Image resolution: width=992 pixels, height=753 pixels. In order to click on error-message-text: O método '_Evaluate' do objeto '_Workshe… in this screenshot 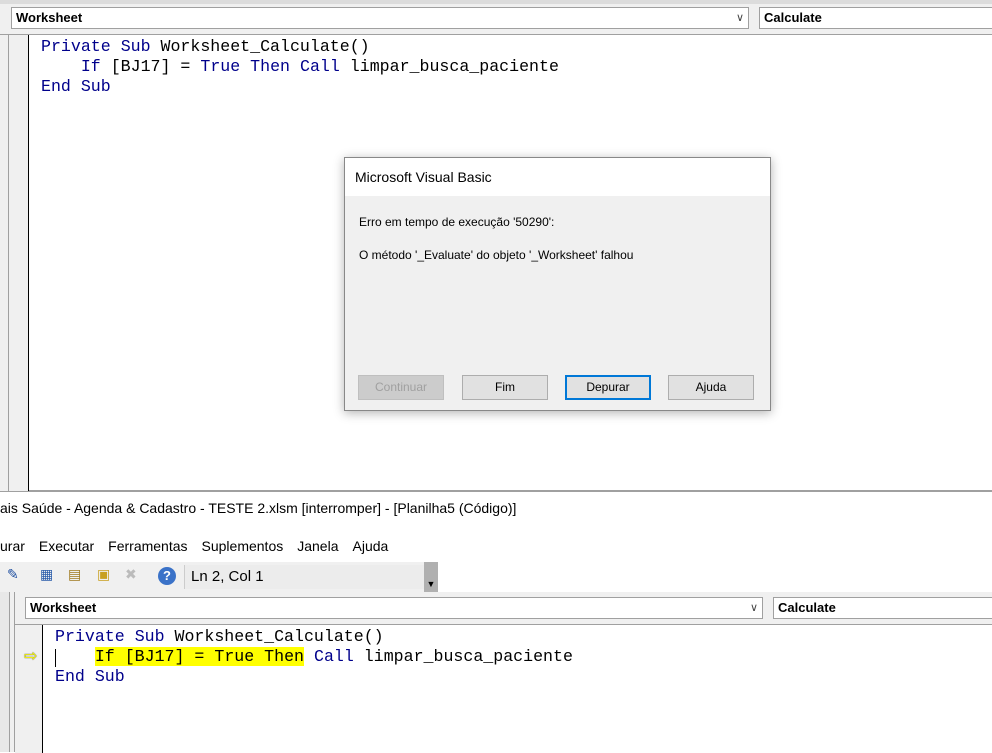, I will do `click(496, 255)`.